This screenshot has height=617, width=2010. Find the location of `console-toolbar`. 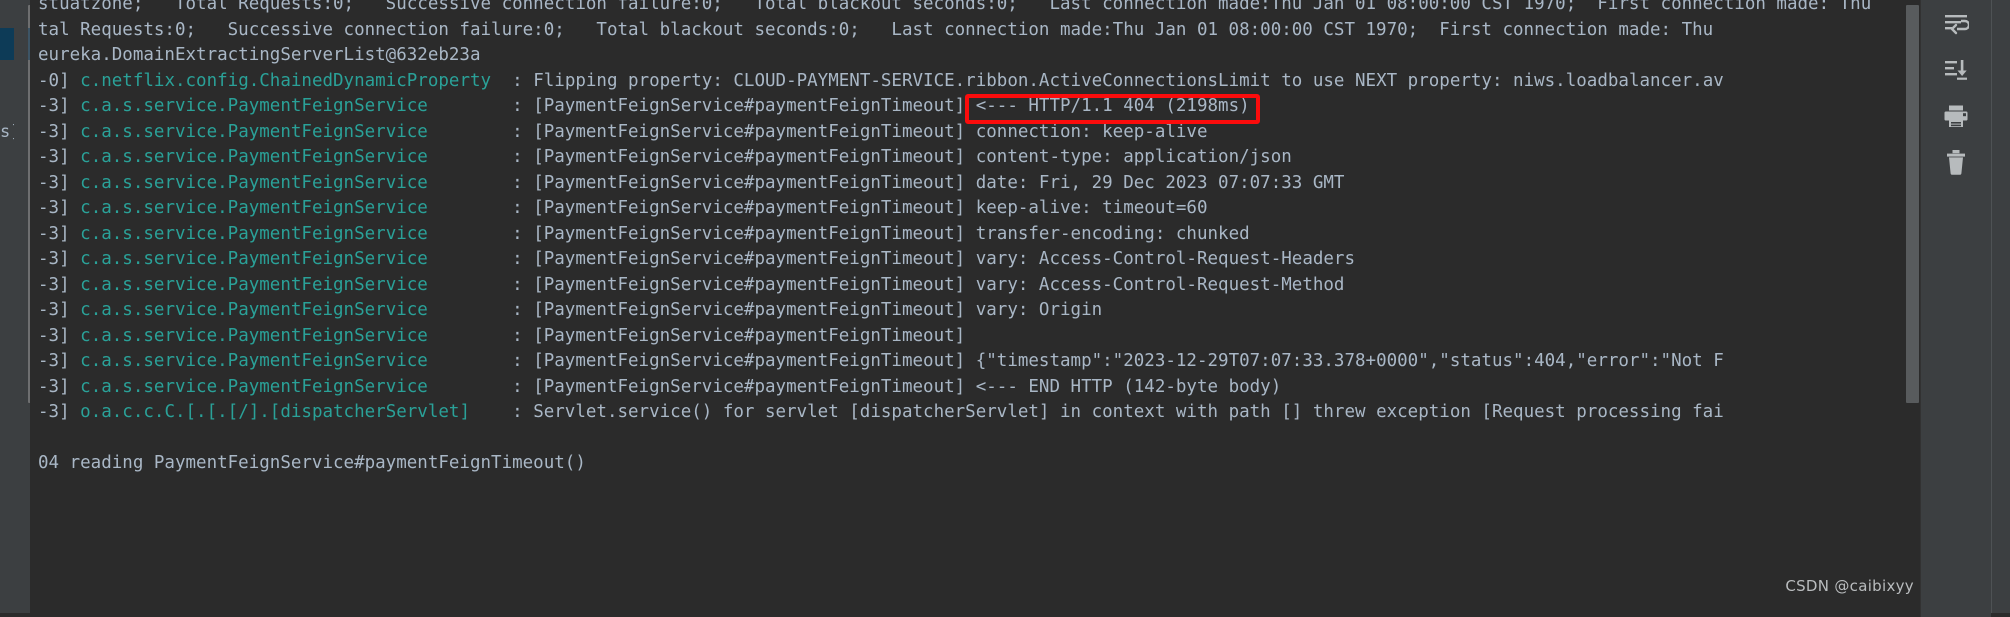

console-toolbar is located at coordinates (1955, 308).